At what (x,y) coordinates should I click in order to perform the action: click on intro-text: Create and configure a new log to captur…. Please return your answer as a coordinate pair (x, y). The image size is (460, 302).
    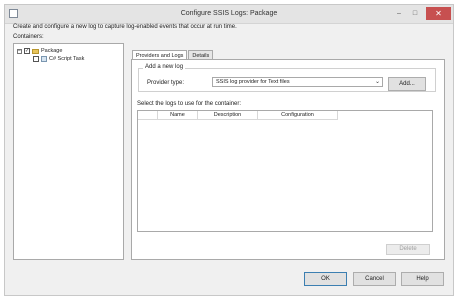
    Looking at the image, I should click on (125, 27).